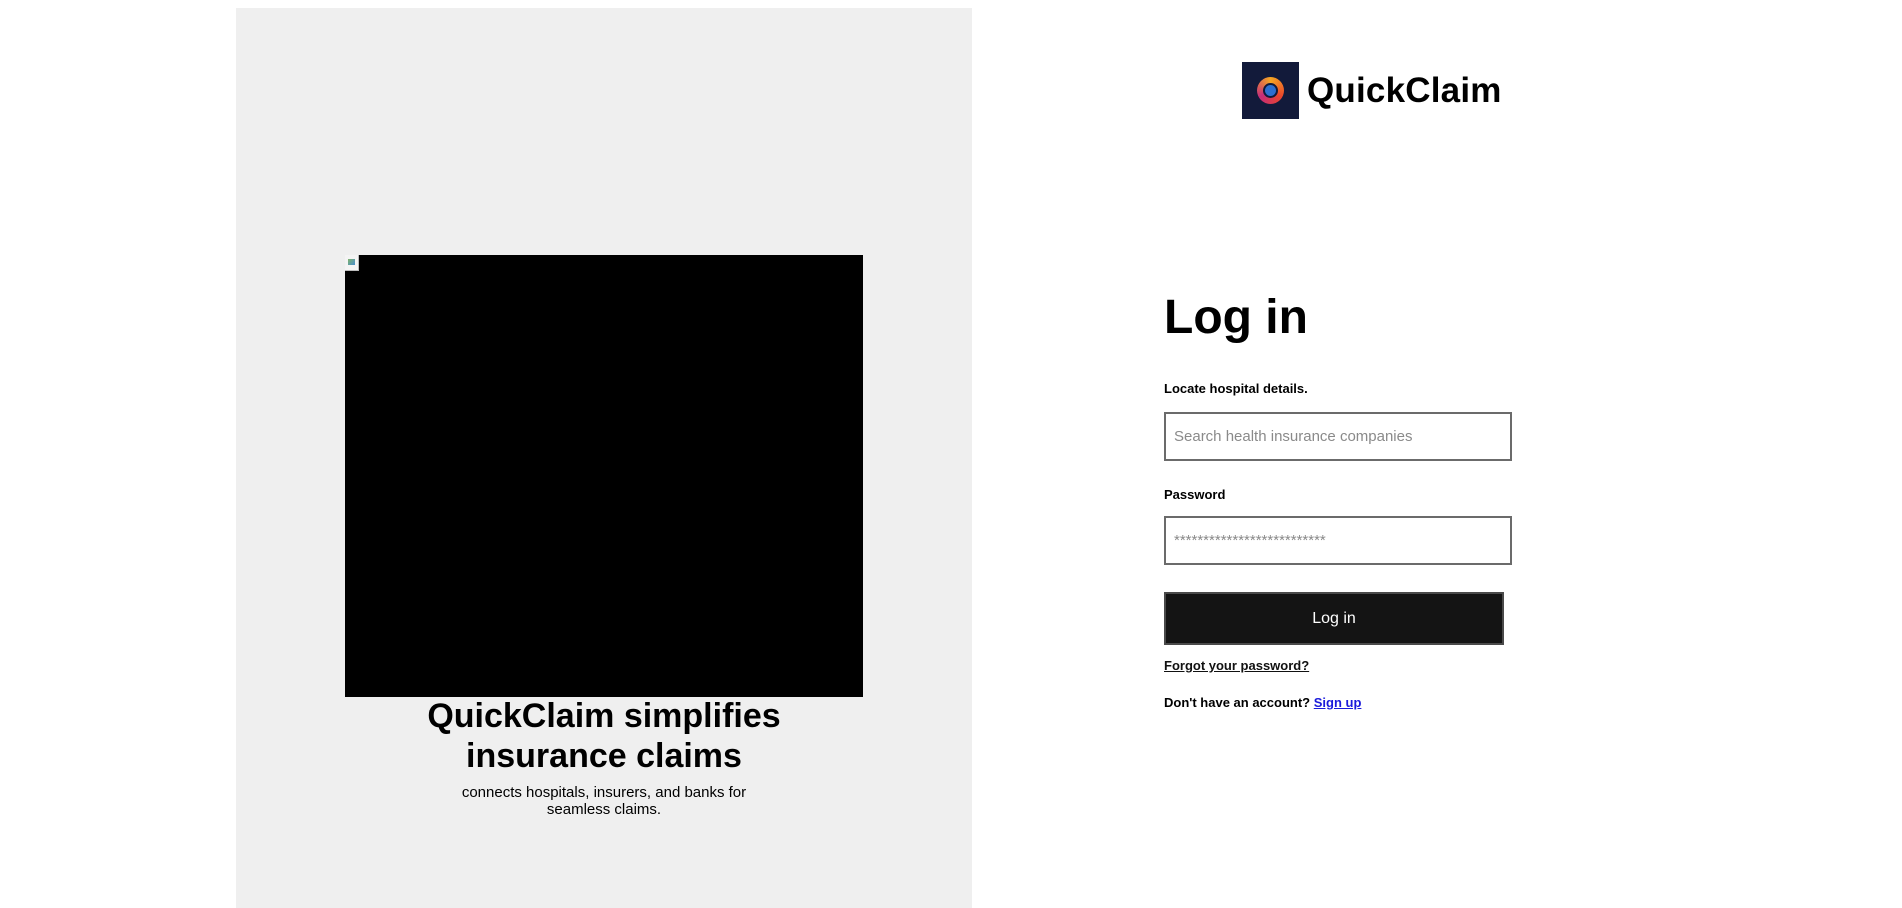 The image size is (1902, 908). What do you see at coordinates (1404, 90) in the screenshot?
I see `brand-name: QuickClaim` at bounding box center [1404, 90].